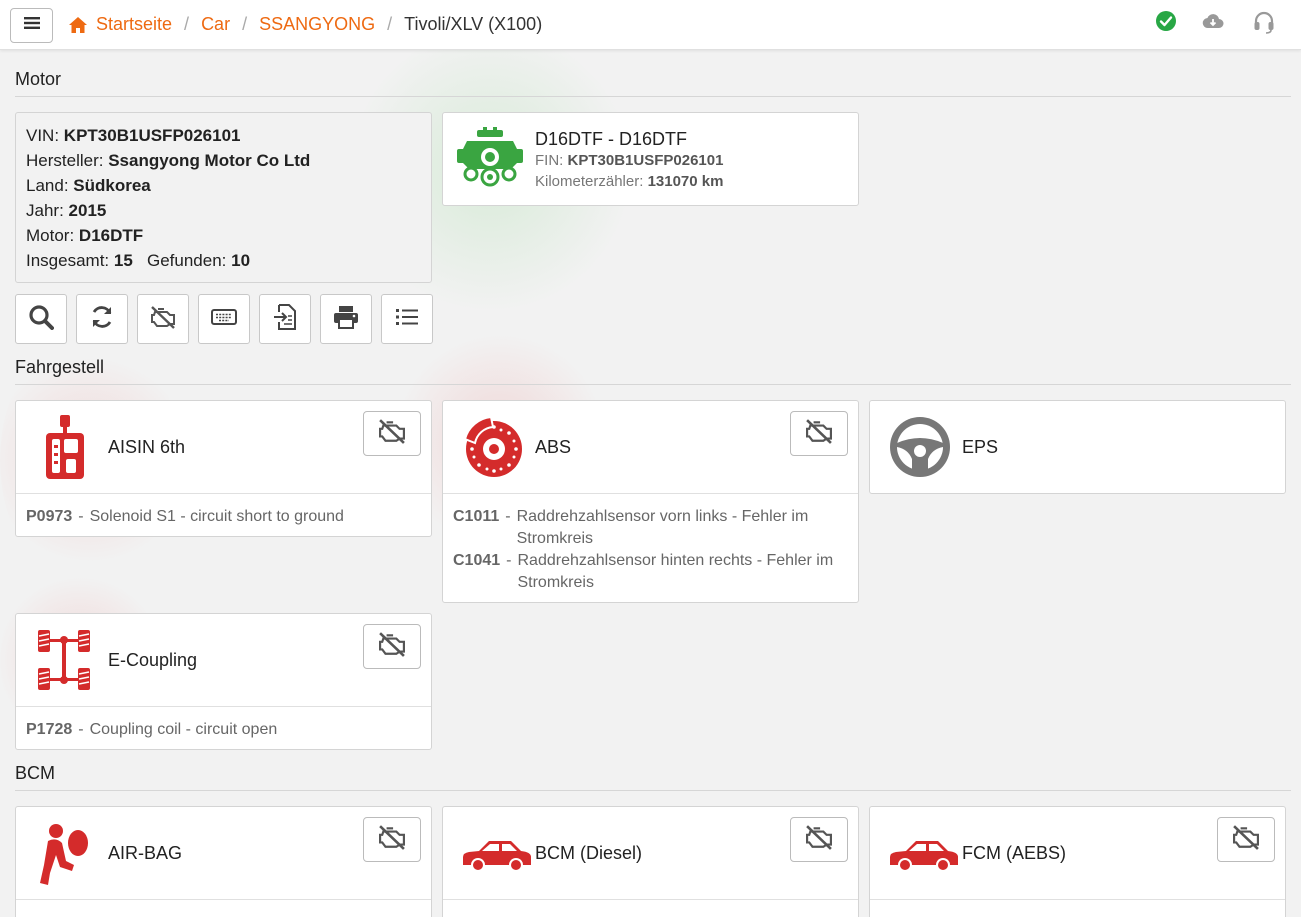 The height and width of the screenshot is (917, 1301). I want to click on card-title: E-Coupling, so click(153, 660).